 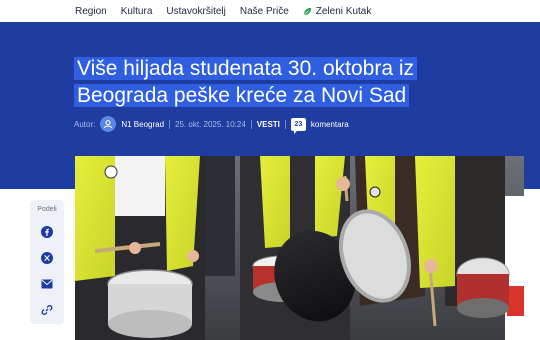 What do you see at coordinates (137, 11) in the screenshot?
I see `nav-item-kultura: Kultura` at bounding box center [137, 11].